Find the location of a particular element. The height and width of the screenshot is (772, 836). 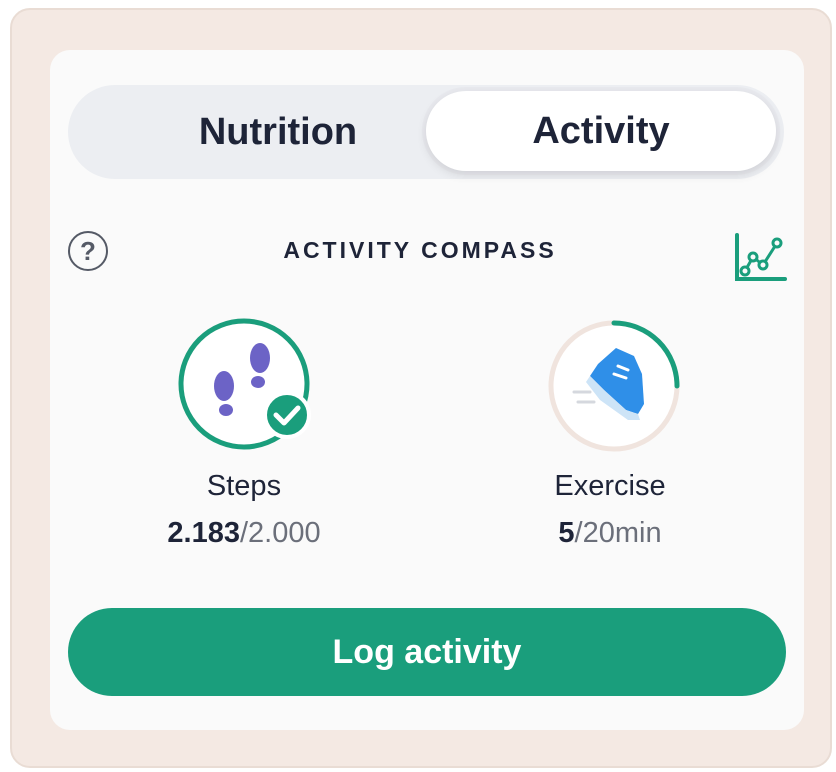

steps-goal: /2.000 is located at coordinates (280, 533).